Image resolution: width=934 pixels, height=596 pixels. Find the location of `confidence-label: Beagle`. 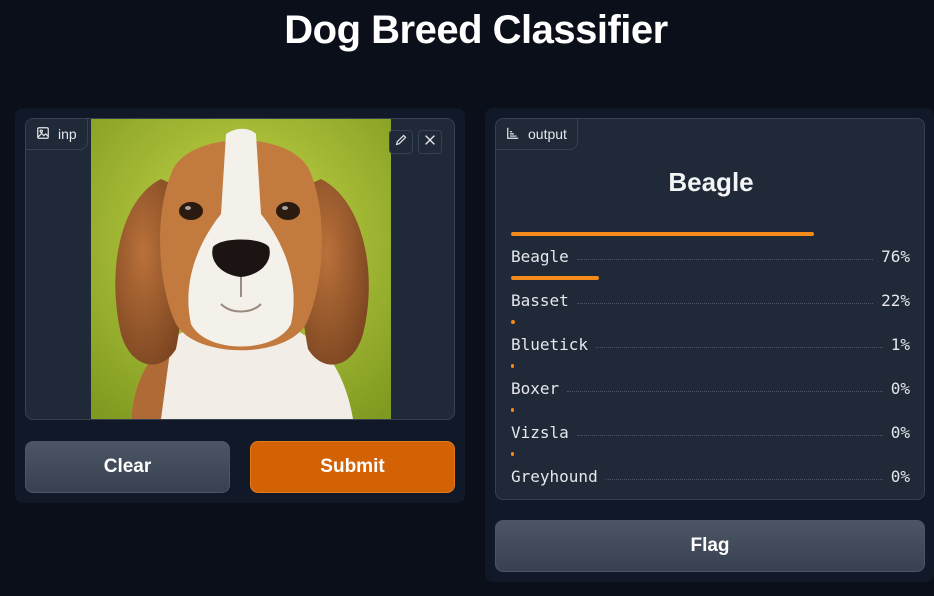

confidence-label: Beagle is located at coordinates (540, 256).